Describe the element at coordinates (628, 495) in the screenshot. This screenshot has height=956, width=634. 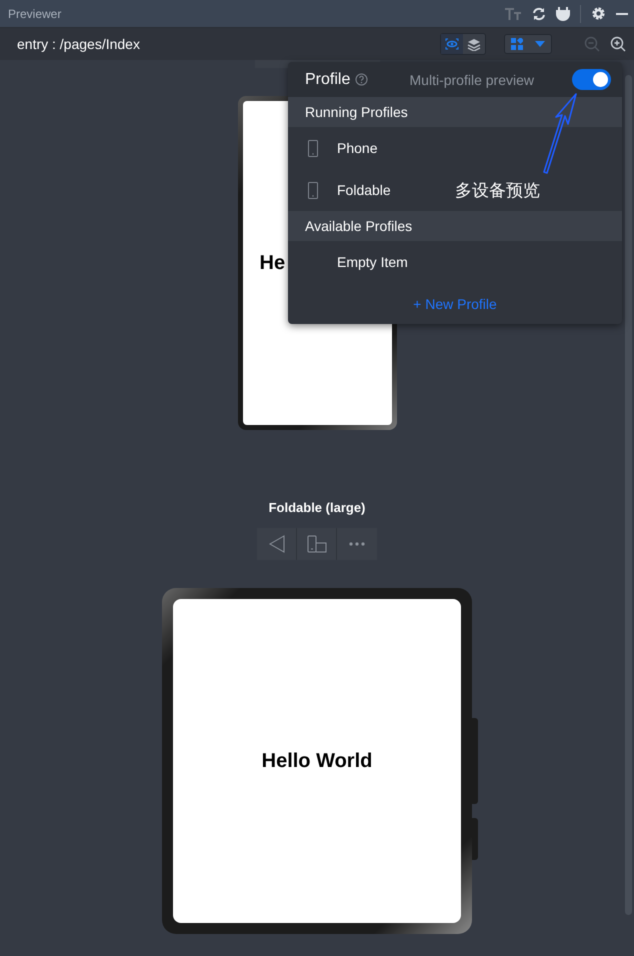
I see `scrollbar` at that location.